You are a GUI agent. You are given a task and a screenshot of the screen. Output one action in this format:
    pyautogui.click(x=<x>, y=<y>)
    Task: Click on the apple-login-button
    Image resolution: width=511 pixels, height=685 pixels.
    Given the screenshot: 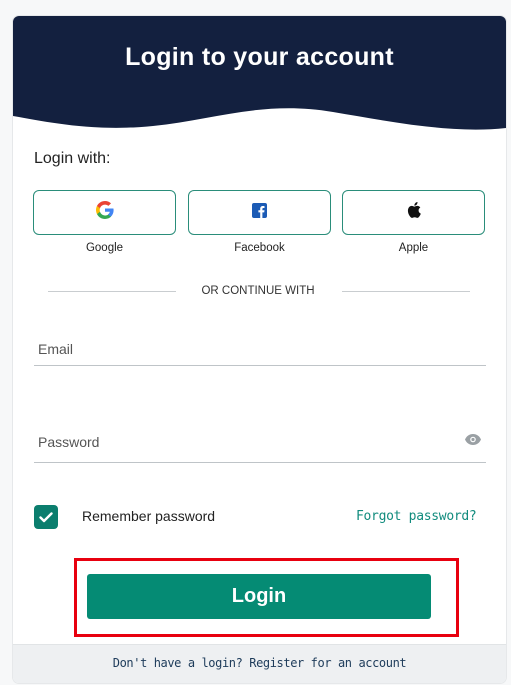 What is the action you would take?
    pyautogui.click(x=413, y=212)
    